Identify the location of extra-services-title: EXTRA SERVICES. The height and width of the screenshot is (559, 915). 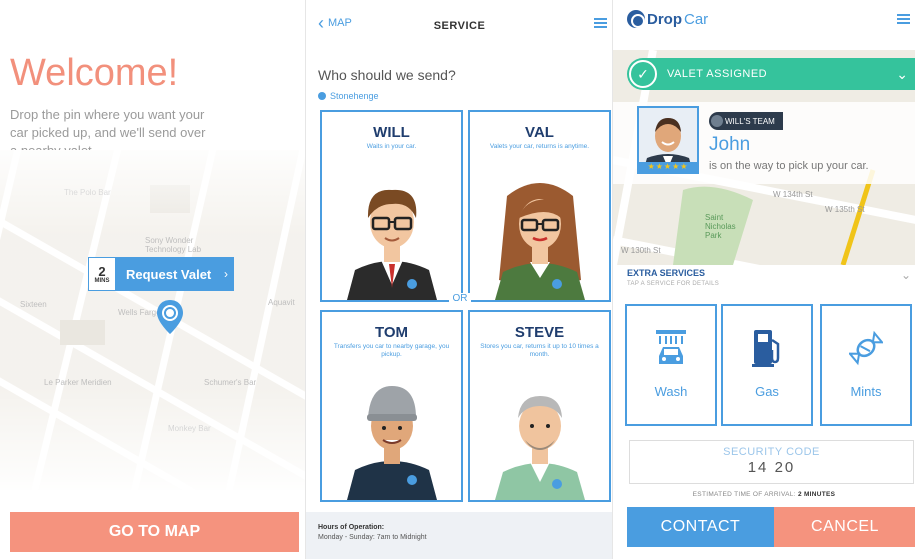
(666, 273).